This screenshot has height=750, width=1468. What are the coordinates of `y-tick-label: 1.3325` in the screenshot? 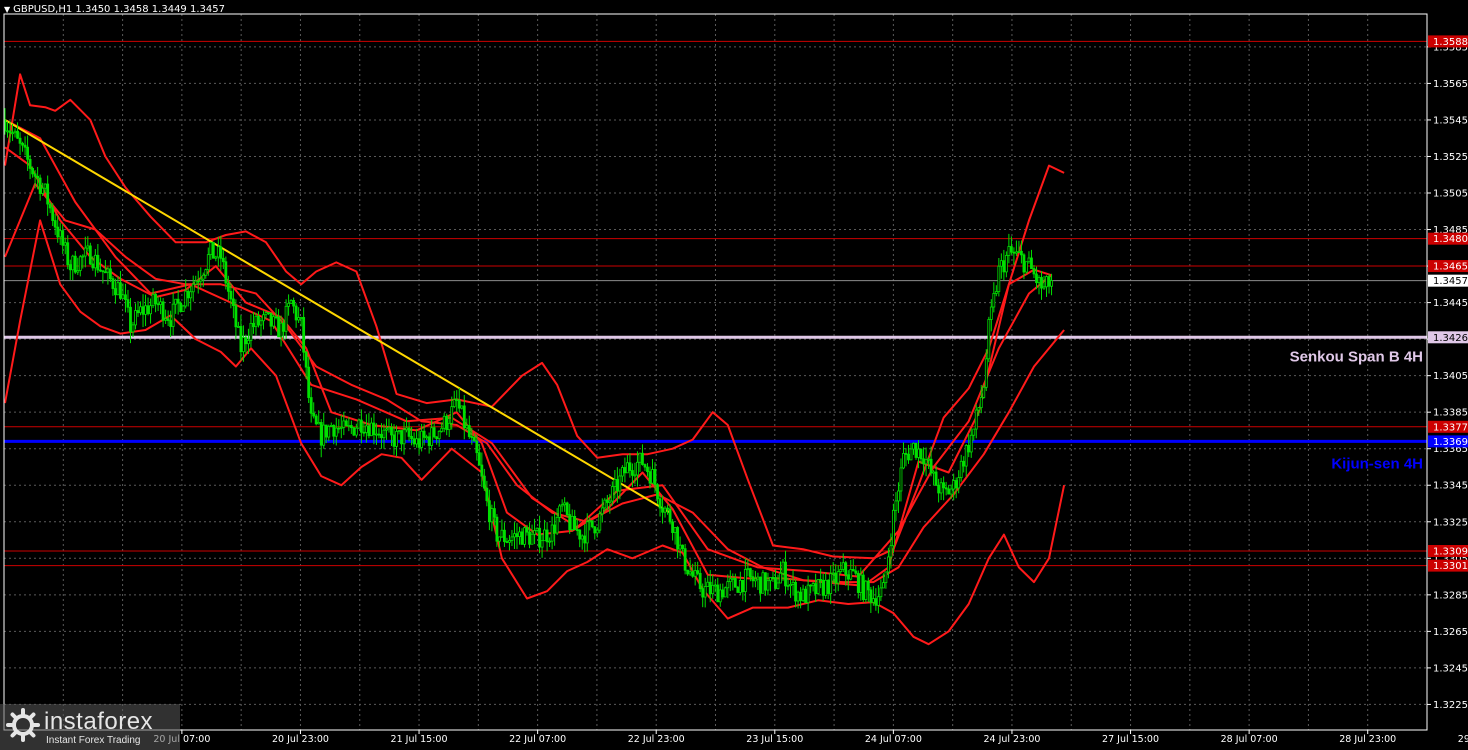 It's located at (1450, 522).